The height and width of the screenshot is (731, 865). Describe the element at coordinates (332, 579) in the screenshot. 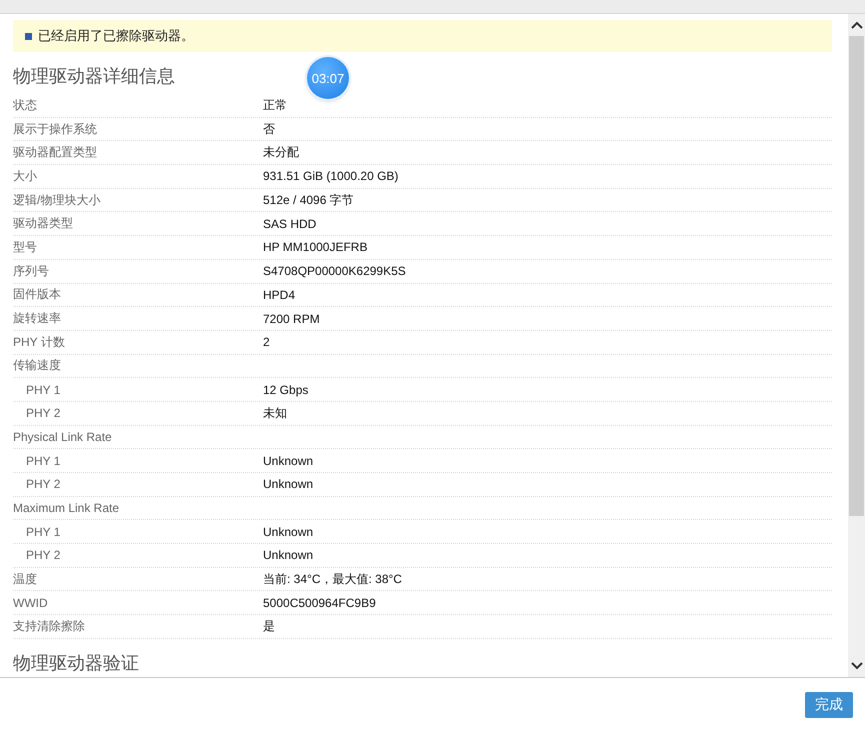

I see `detail-value: 当前: 34°C，最大值: 38°C` at that location.